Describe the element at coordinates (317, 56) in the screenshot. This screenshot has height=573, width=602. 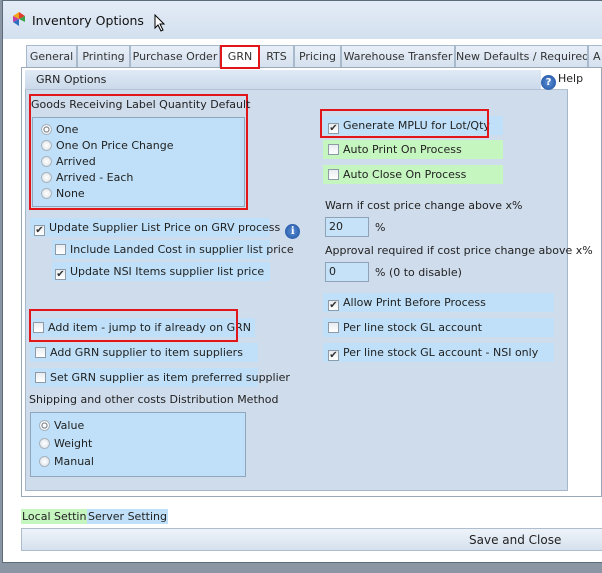
I see `tab-pricing: Pricing` at that location.